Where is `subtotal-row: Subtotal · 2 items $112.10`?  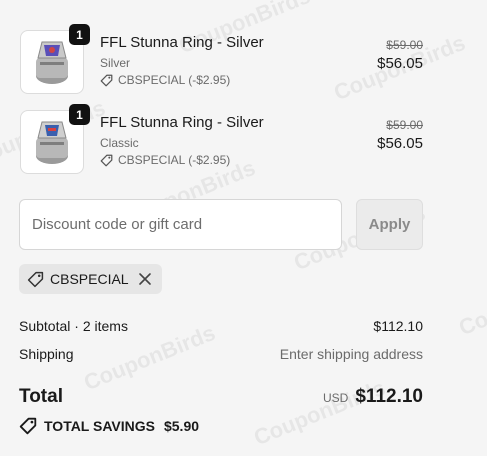
subtotal-row: Subtotal · 2 items $112.10 is located at coordinates (221, 327).